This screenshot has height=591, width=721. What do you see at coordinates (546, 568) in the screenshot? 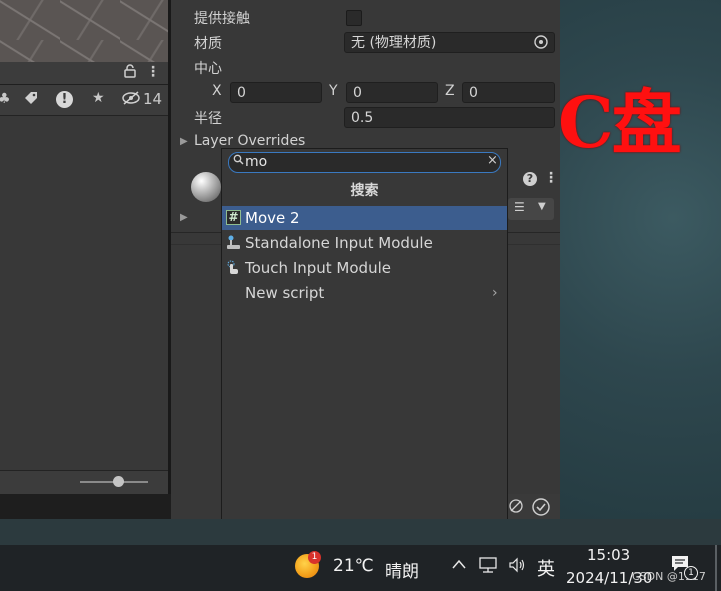
I see `ime-indicator: 英` at bounding box center [546, 568].